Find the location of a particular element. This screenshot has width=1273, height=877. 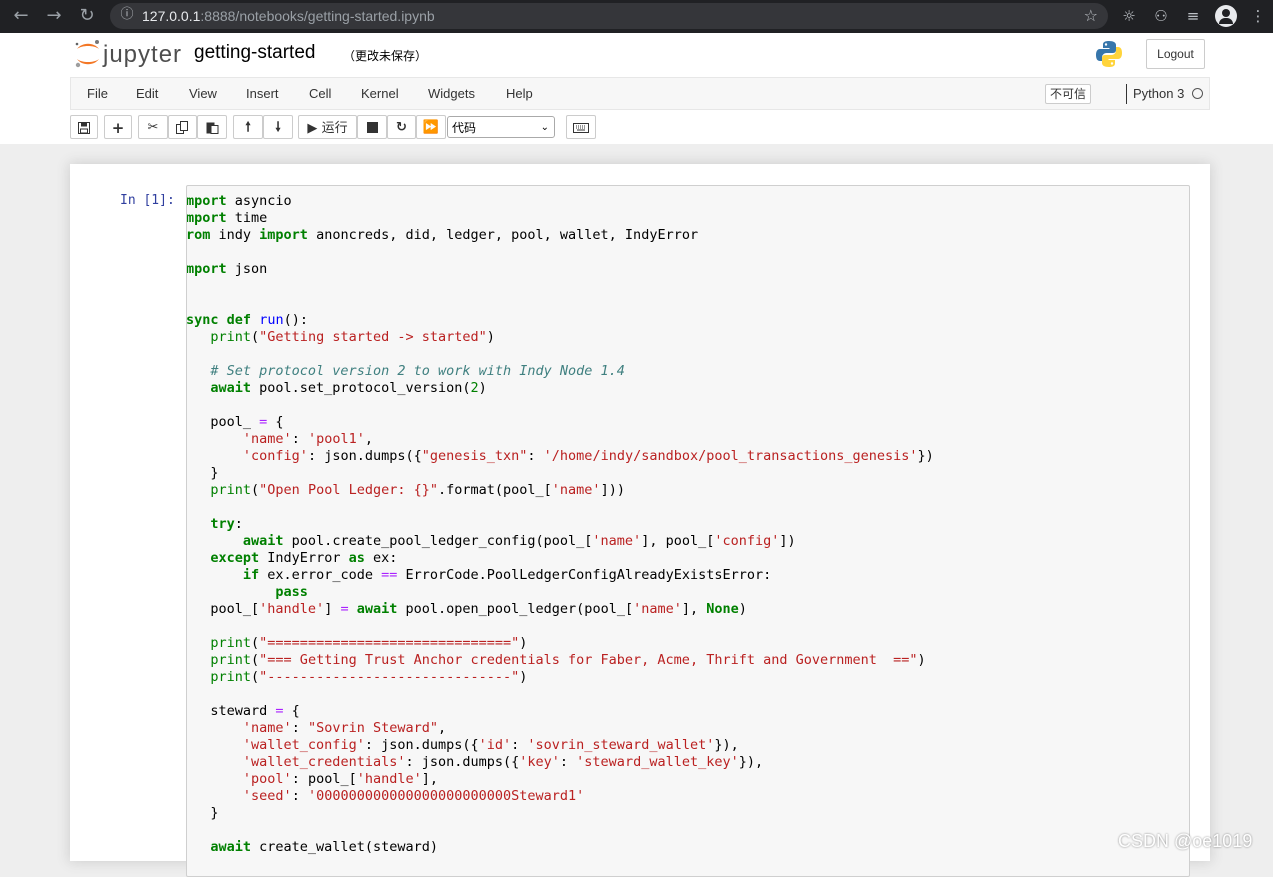

move-up-button: 🠕 is located at coordinates (248, 127).